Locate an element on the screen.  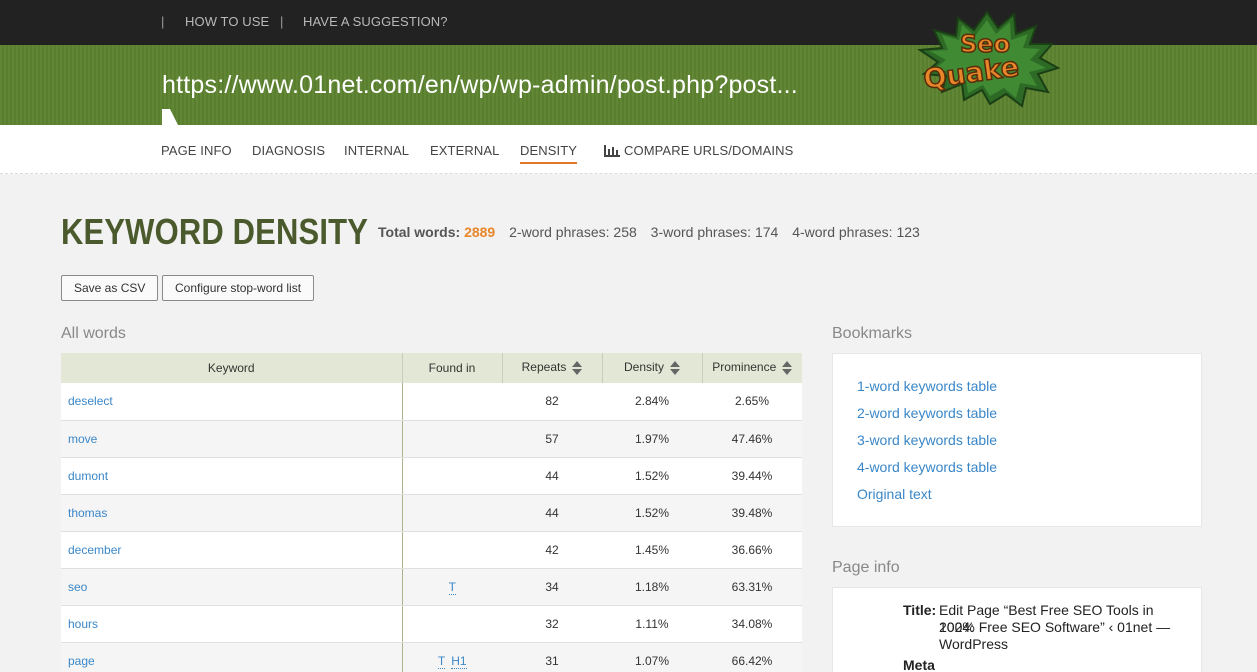
col-density: Density is located at coordinates (652, 368).